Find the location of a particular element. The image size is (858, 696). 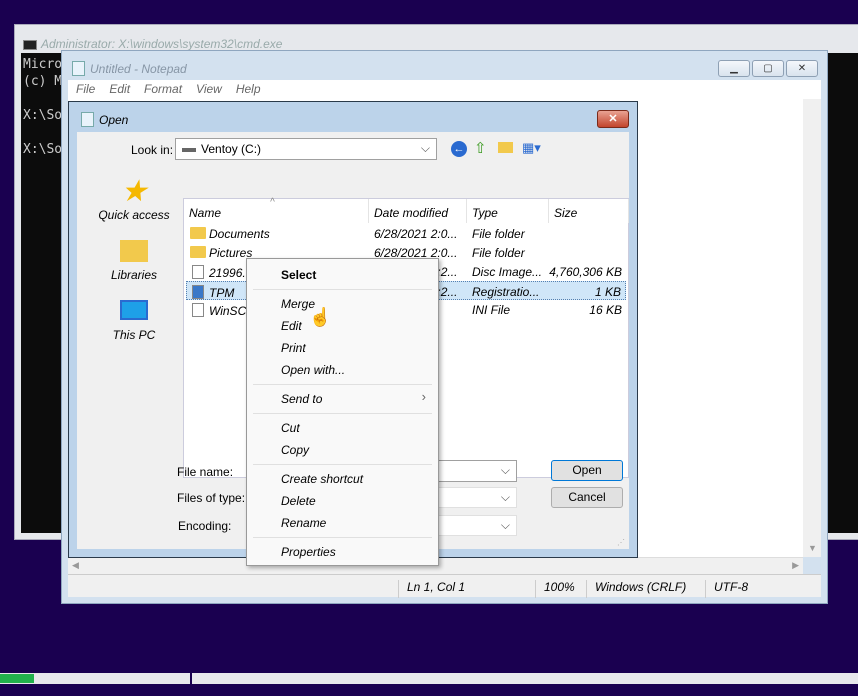

disc-image-icon is located at coordinates (198, 272).